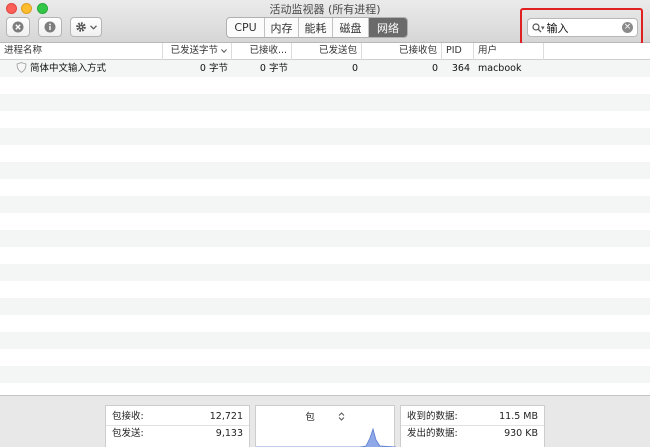 This screenshot has height=447, width=650. Describe the element at coordinates (472, 417) in the screenshot. I see `data-received-row: 收到的数据: 11.5 MB` at that location.